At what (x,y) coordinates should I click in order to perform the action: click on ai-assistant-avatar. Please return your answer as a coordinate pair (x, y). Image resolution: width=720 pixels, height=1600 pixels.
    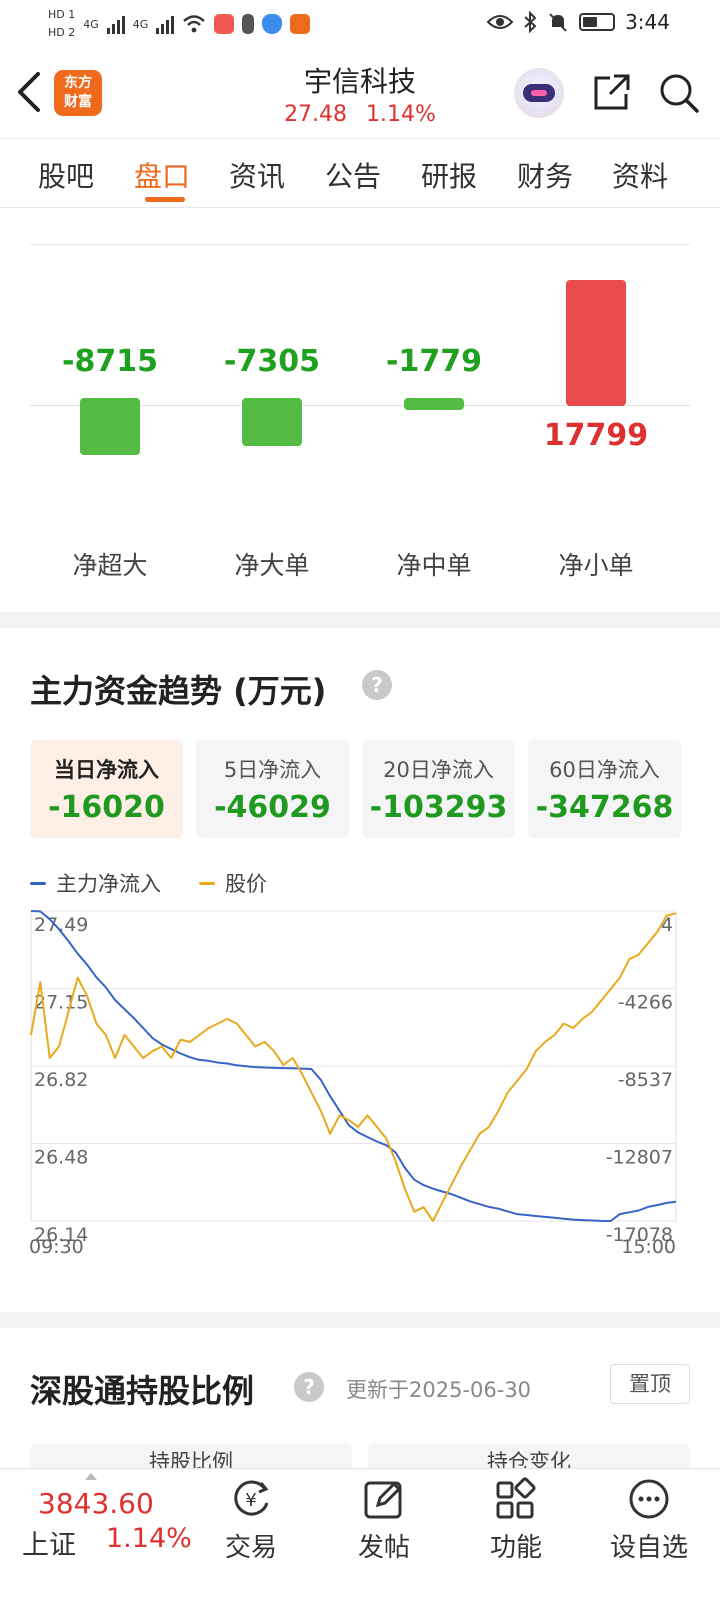
    Looking at the image, I should click on (539, 93).